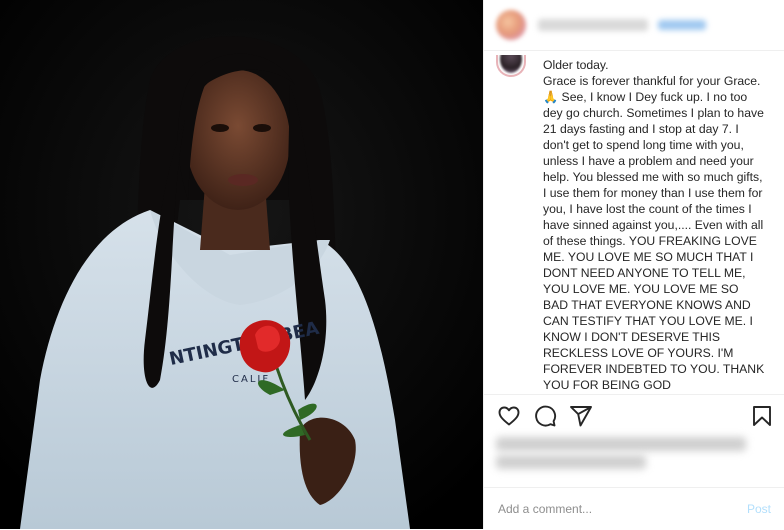 This screenshot has width=784, height=530. Describe the element at coordinates (511, 25) in the screenshot. I see `avatar` at that location.